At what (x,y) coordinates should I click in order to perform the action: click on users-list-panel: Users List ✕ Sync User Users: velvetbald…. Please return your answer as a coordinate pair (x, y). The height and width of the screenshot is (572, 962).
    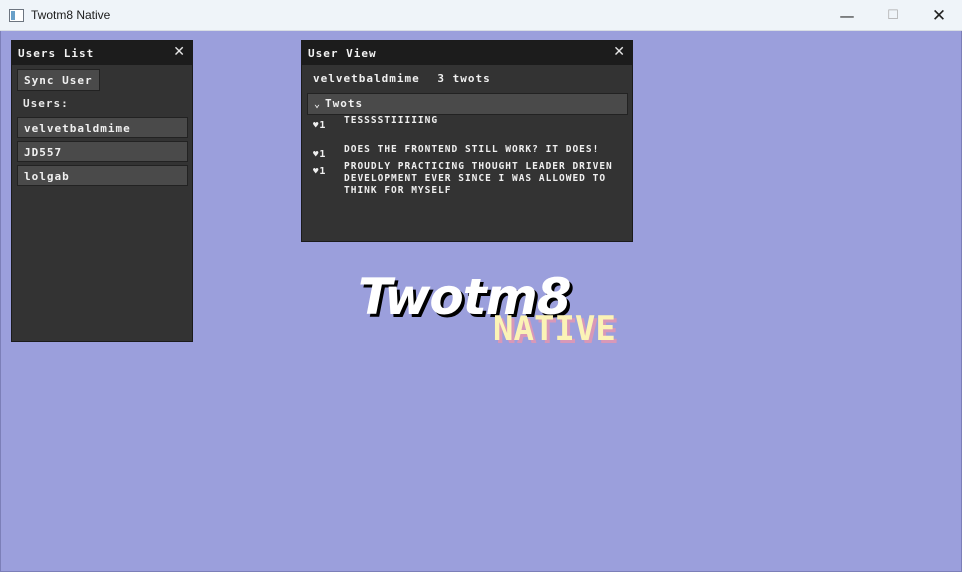
    Looking at the image, I should click on (102, 191).